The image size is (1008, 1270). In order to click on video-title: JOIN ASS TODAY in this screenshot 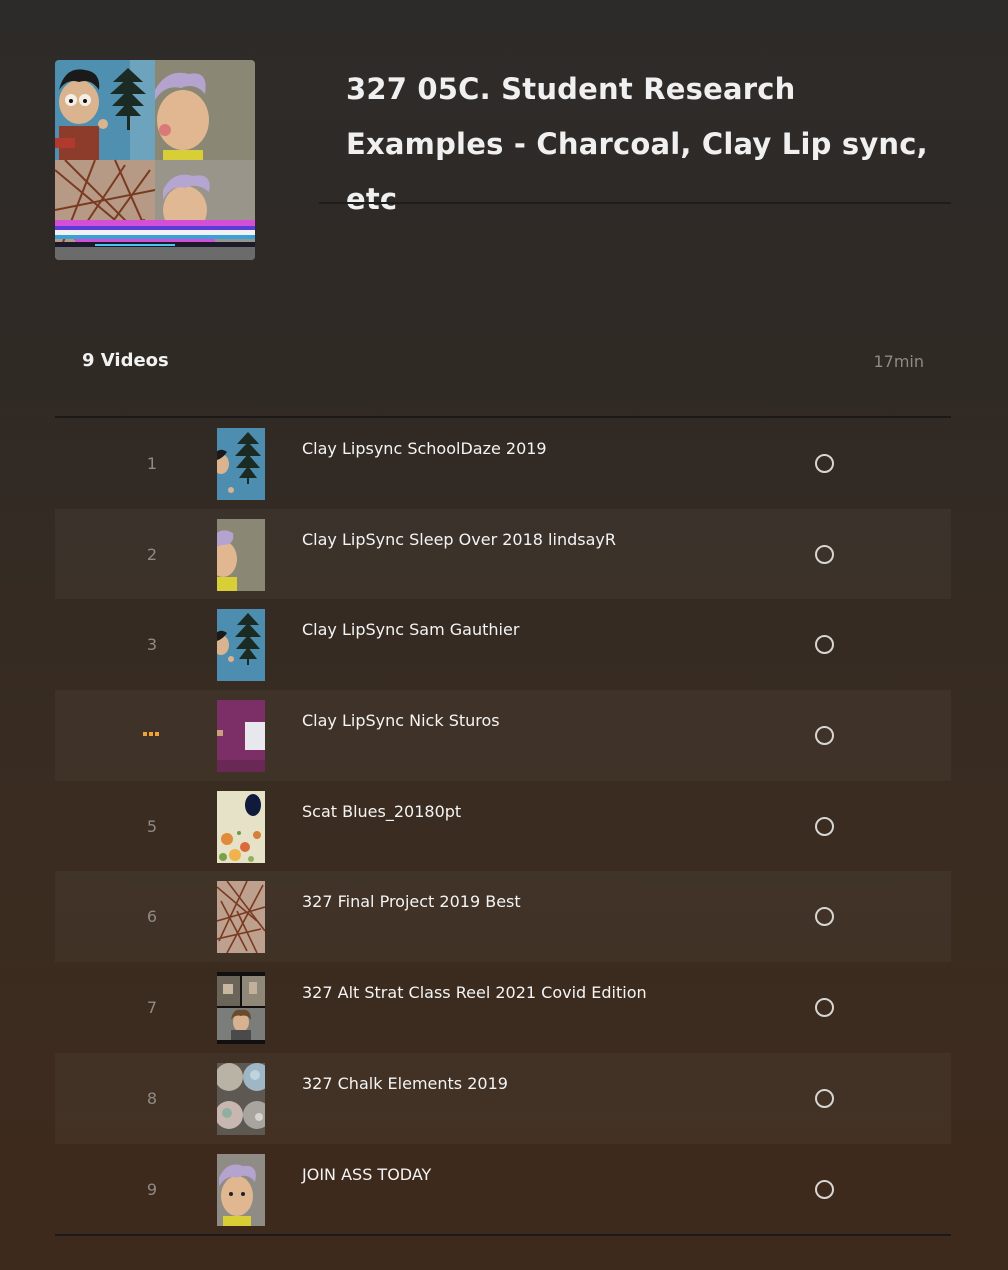, I will do `click(367, 1174)`.